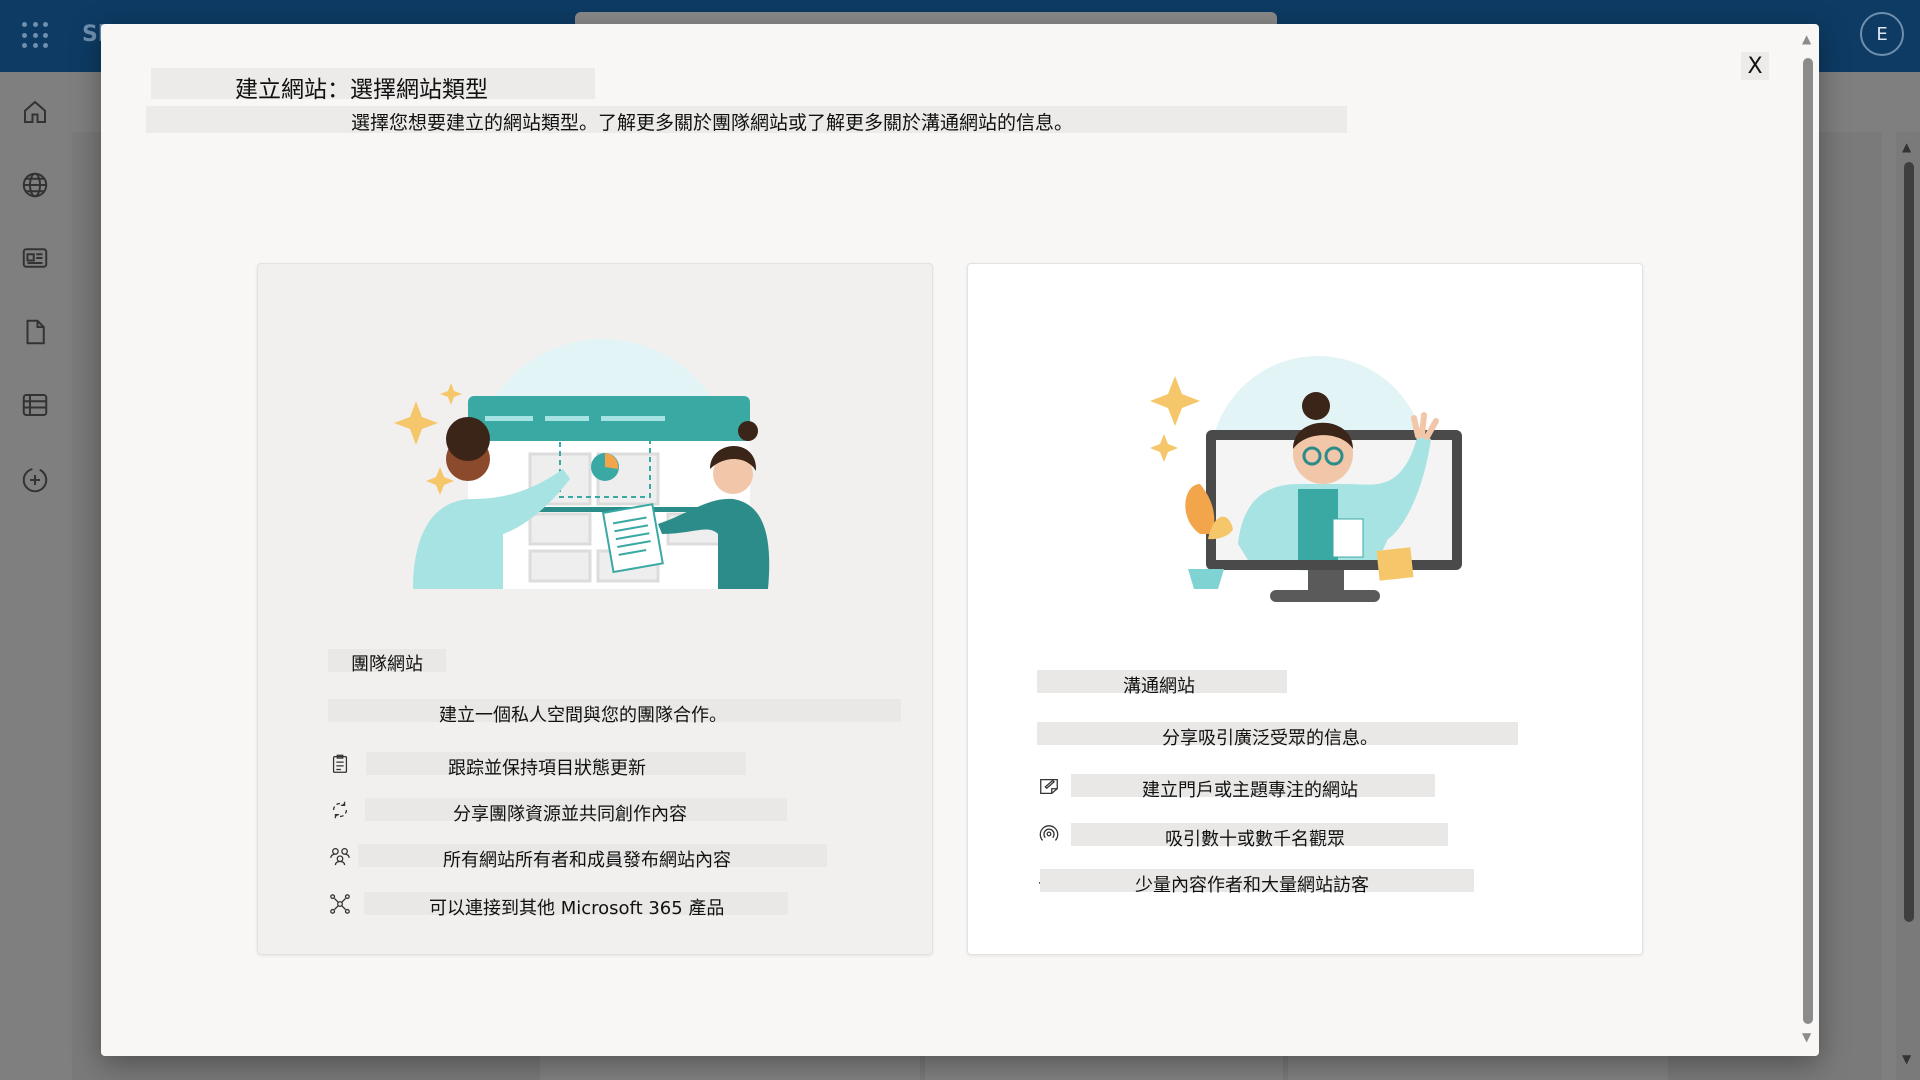 The image size is (1920, 1080). What do you see at coordinates (340, 764) in the screenshot?
I see `clipboard-icon` at bounding box center [340, 764].